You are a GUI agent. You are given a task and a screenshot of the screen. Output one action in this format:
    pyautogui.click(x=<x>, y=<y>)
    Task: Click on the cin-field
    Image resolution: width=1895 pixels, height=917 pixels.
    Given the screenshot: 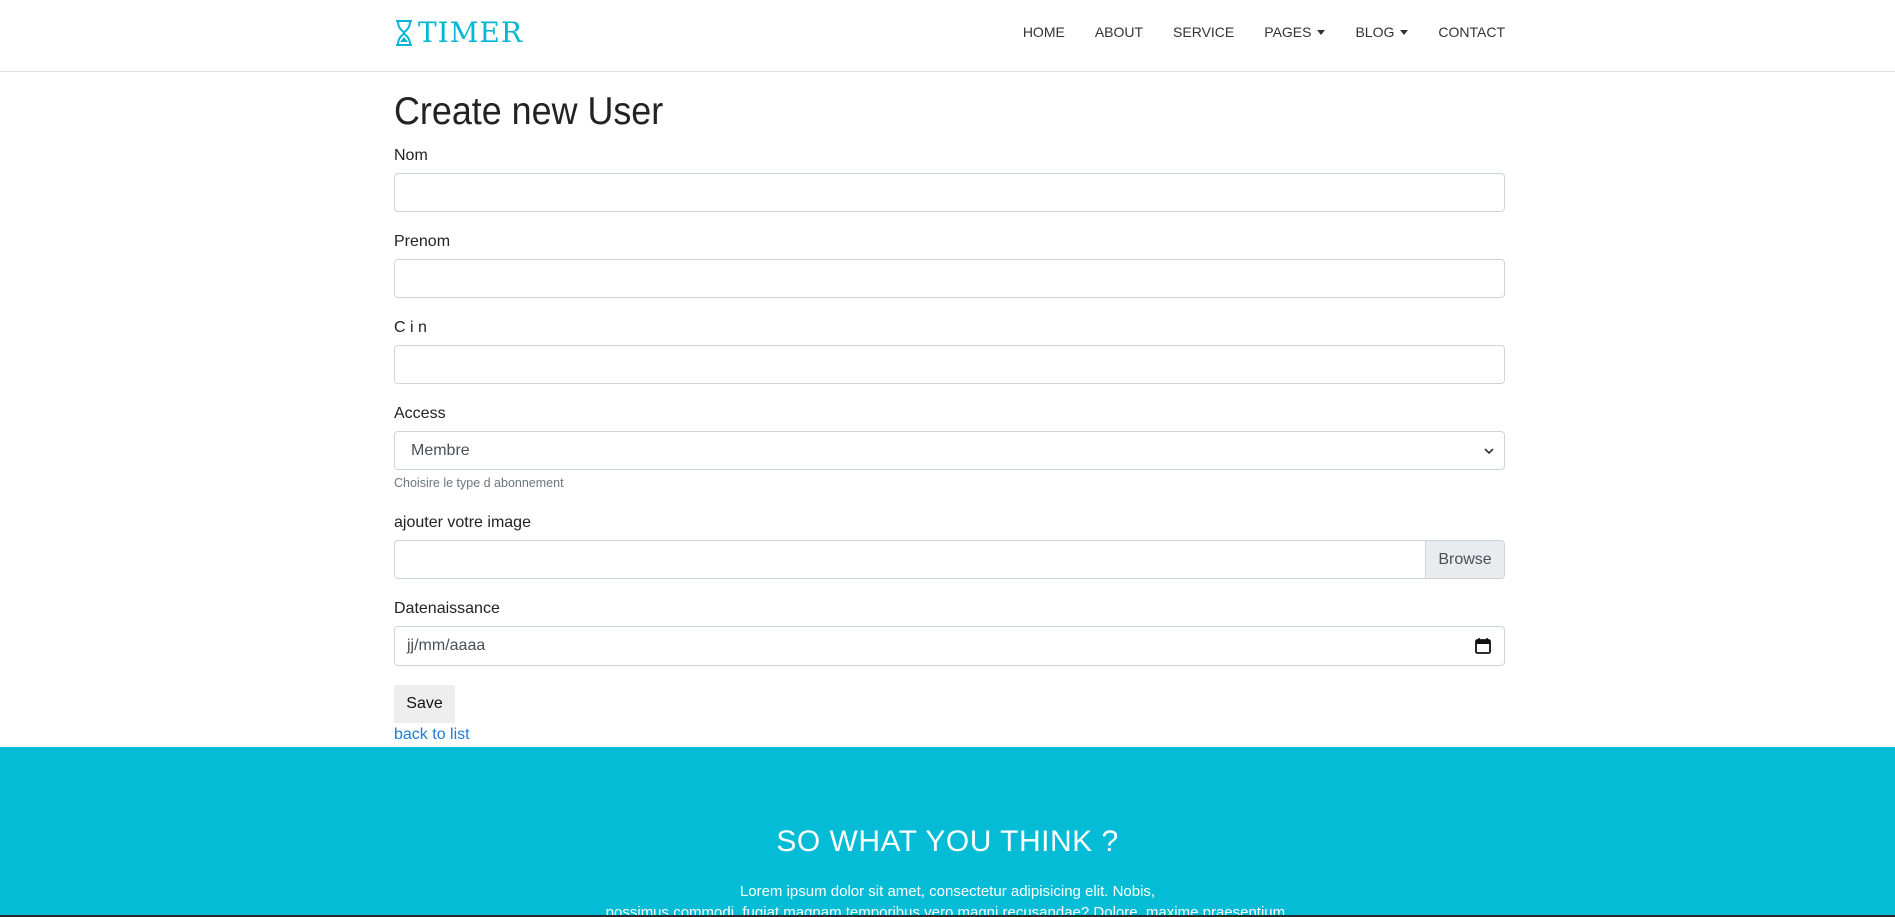 What is the action you would take?
    pyautogui.click(x=949, y=364)
    